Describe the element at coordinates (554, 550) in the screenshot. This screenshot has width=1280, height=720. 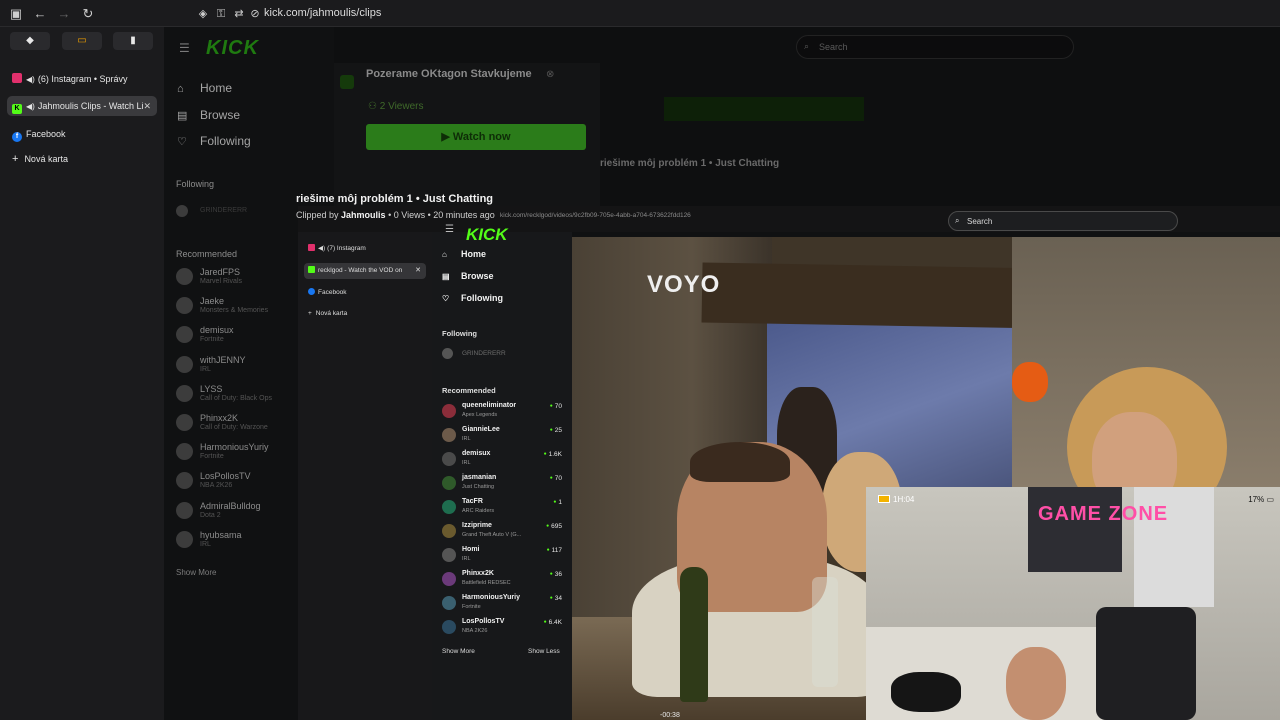
I see `viewer-count: 117` at that location.